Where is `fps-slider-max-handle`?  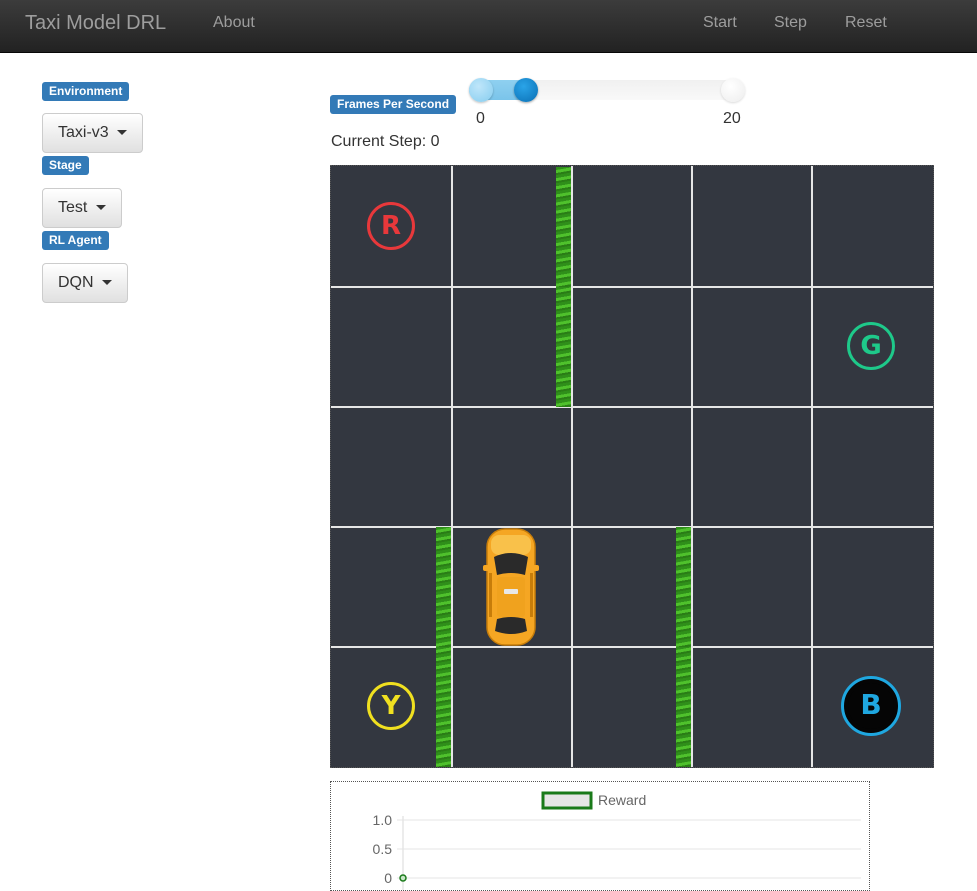 fps-slider-max-handle is located at coordinates (733, 90).